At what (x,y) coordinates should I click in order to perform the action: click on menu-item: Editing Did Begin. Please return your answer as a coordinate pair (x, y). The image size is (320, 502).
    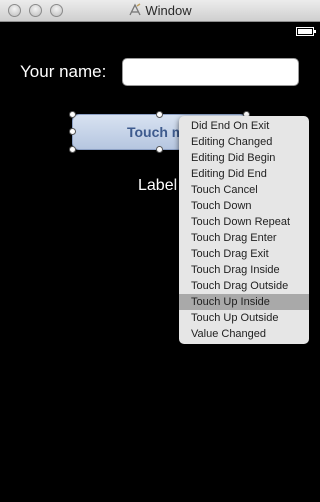
    Looking at the image, I should click on (244, 158).